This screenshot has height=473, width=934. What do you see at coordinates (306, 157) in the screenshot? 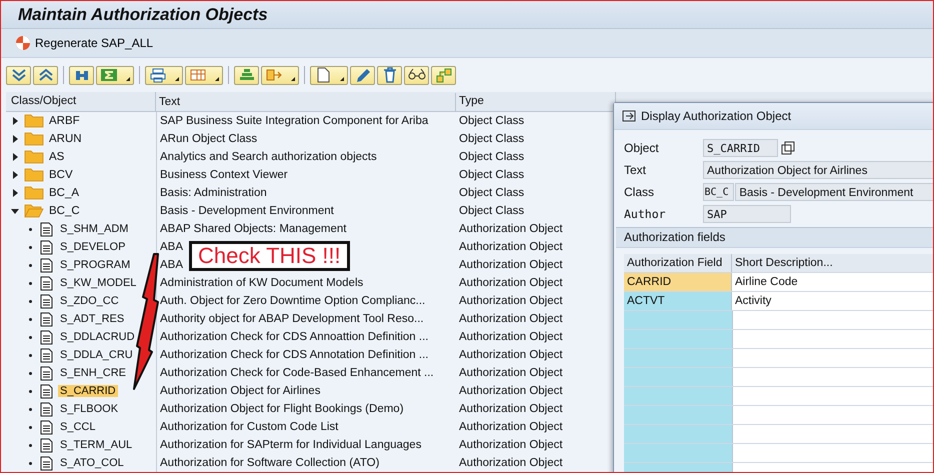
I see `table-cell: Analytics and Search authorization objects` at bounding box center [306, 157].